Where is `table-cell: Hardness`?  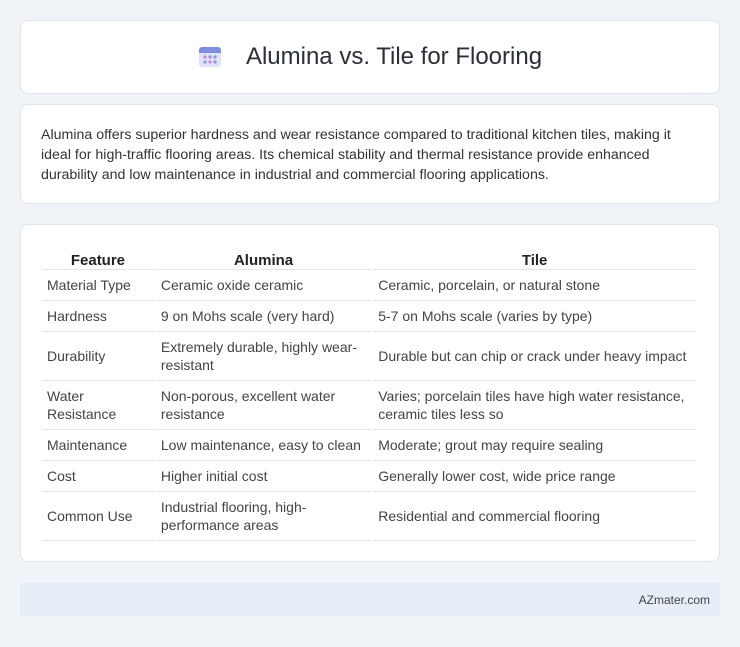 table-cell: Hardness is located at coordinates (98, 316).